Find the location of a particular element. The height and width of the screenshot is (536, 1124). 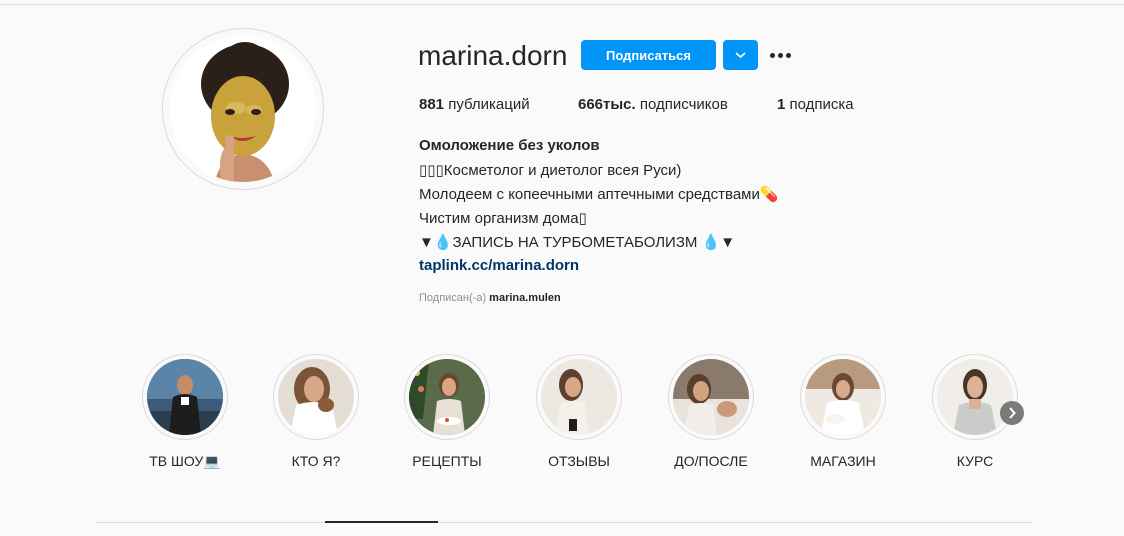

follow-button: Подписаться is located at coordinates (648, 55).